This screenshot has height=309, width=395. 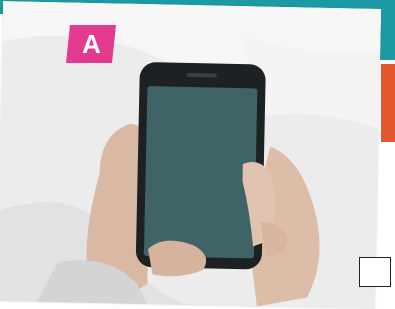 I want to click on option-letter: A, so click(x=91, y=44).